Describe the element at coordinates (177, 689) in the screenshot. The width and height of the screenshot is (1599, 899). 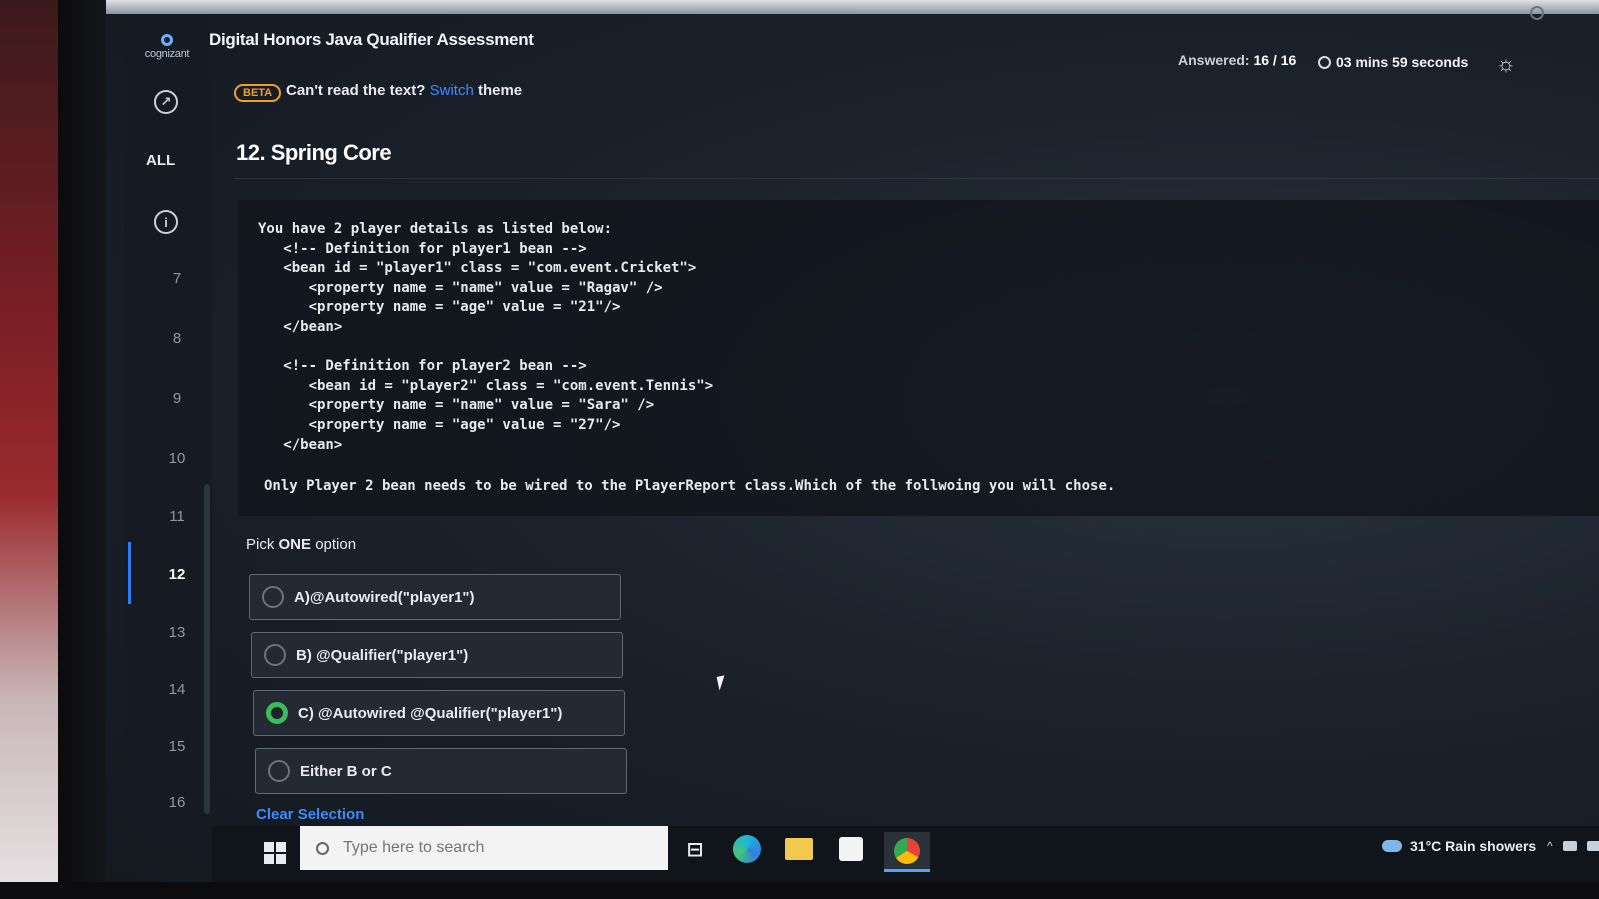
I see `nav-question-14: 14` at that location.